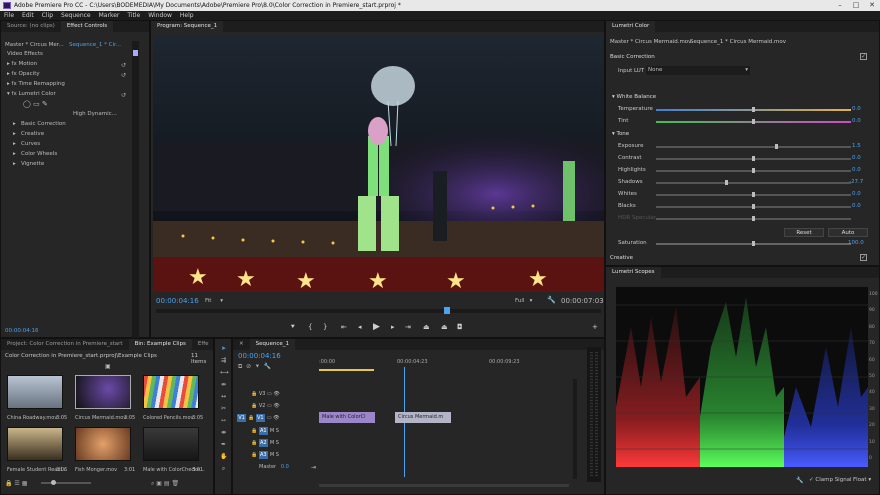 This screenshot has width=880, height=495. Describe the element at coordinates (753, 121) in the screenshot. I see `tint-slider` at that location.